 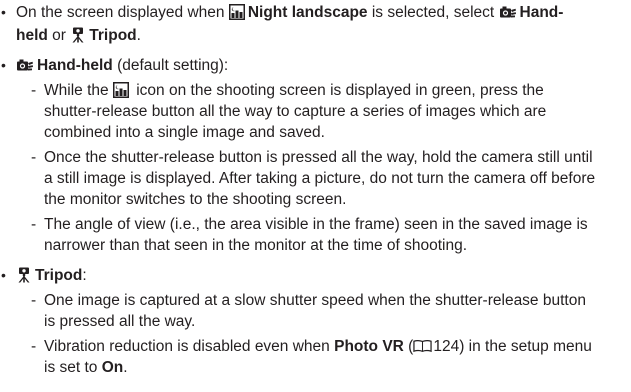 I want to click on bullet-2-heading: Hand-held (default setting):, so click(x=122, y=65).